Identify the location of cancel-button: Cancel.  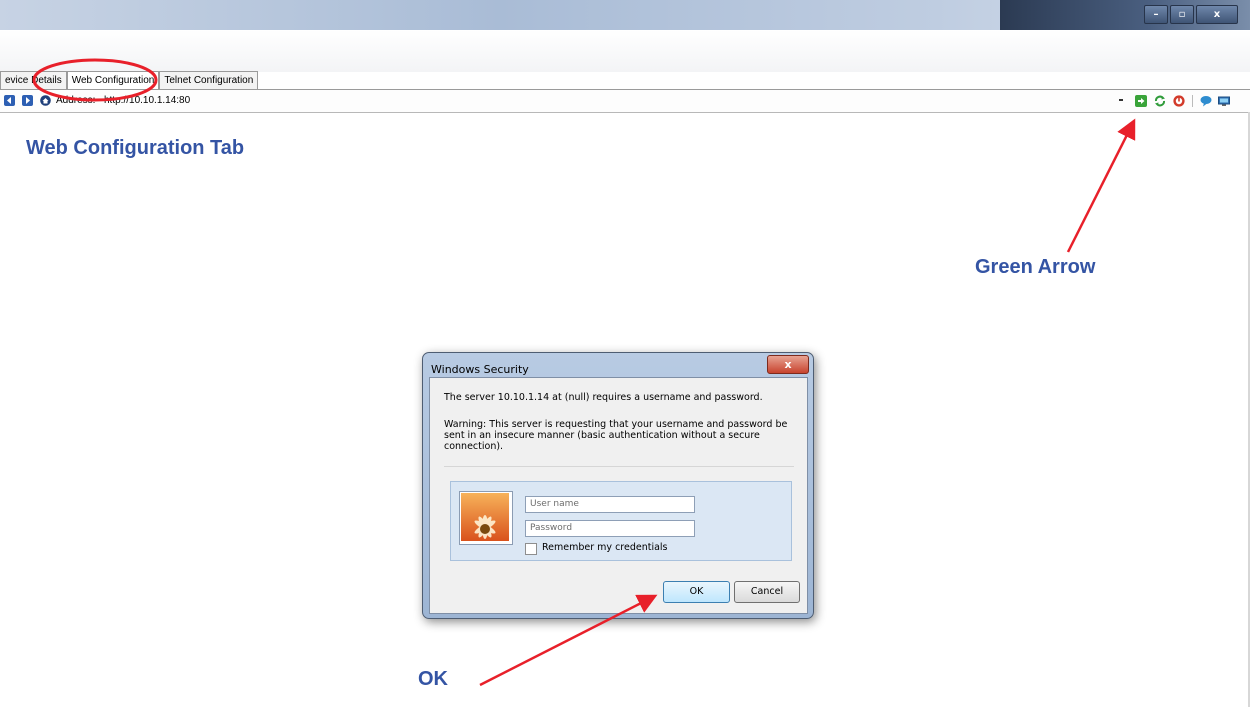
(767, 592).